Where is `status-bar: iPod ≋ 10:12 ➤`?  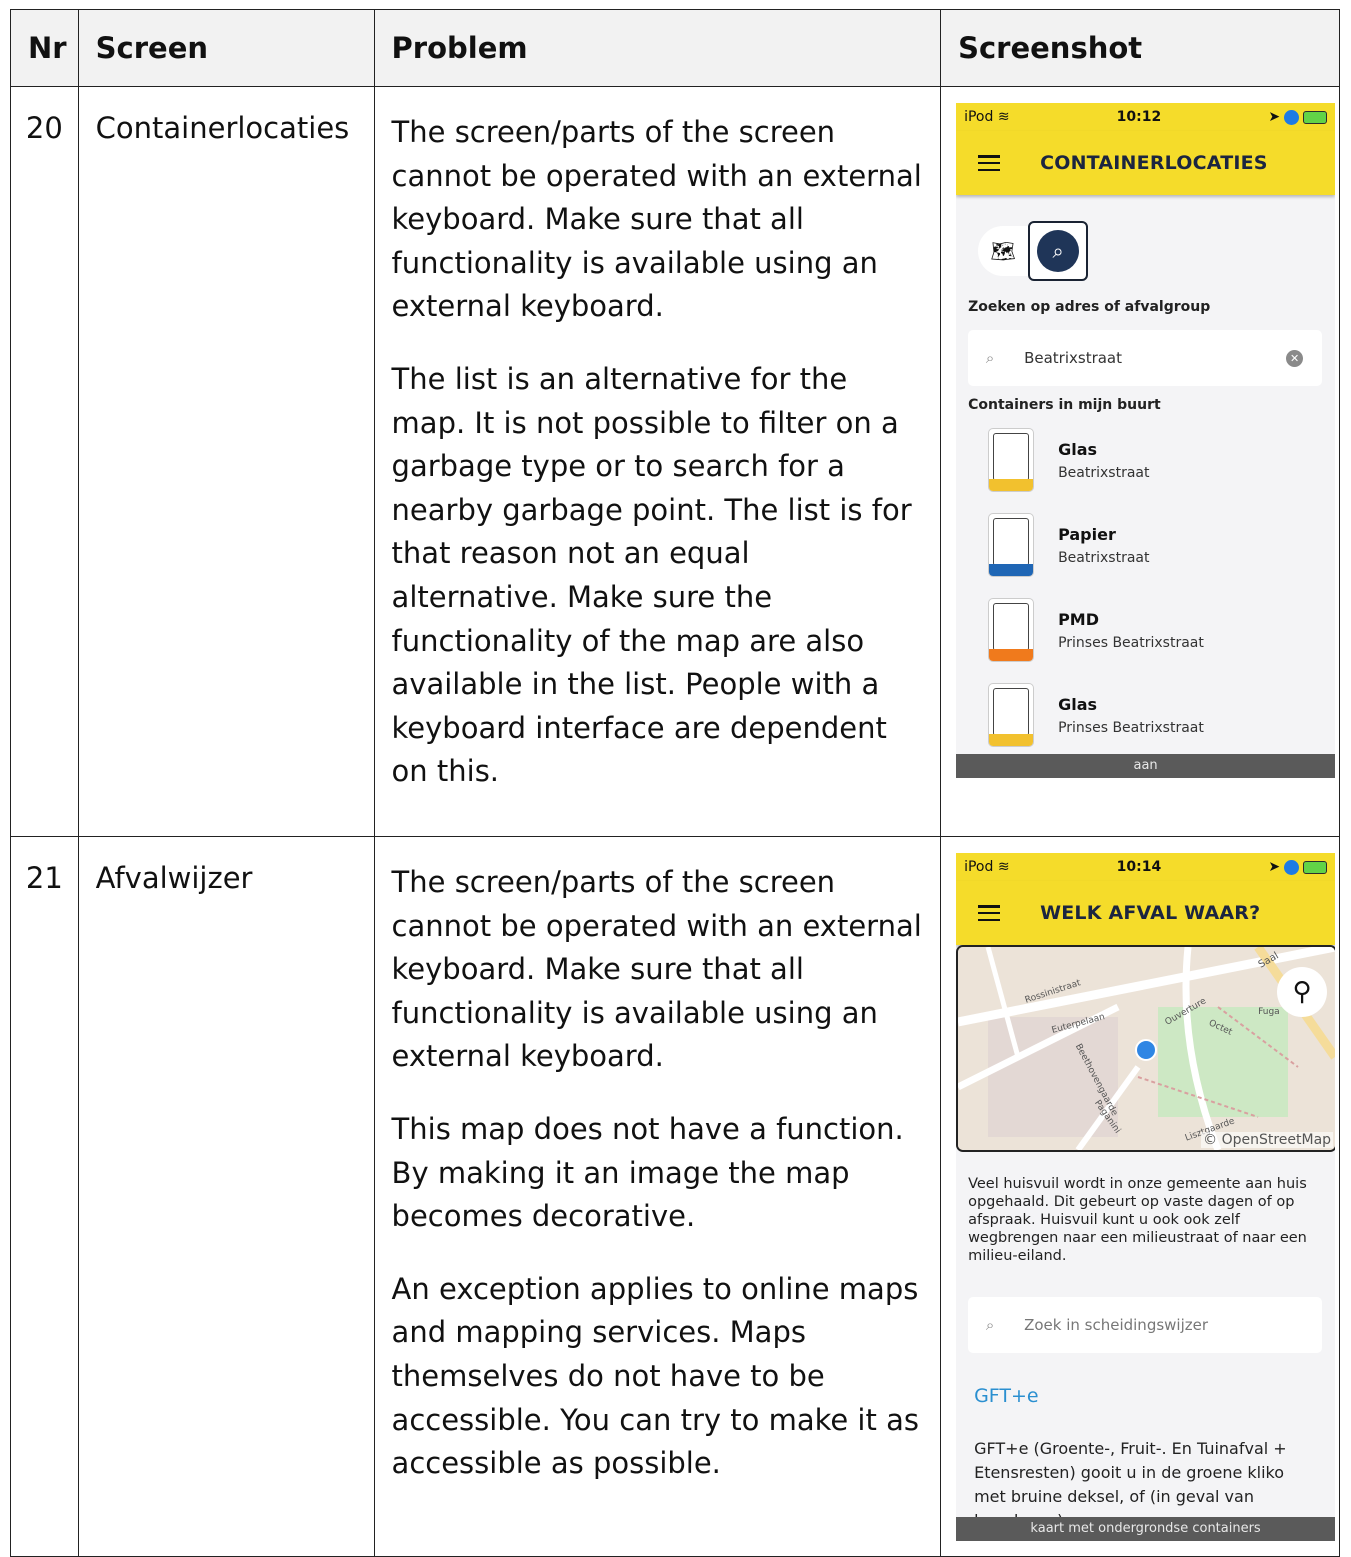
status-bar: iPod ≋ 10:12 ➤ is located at coordinates (1146, 117).